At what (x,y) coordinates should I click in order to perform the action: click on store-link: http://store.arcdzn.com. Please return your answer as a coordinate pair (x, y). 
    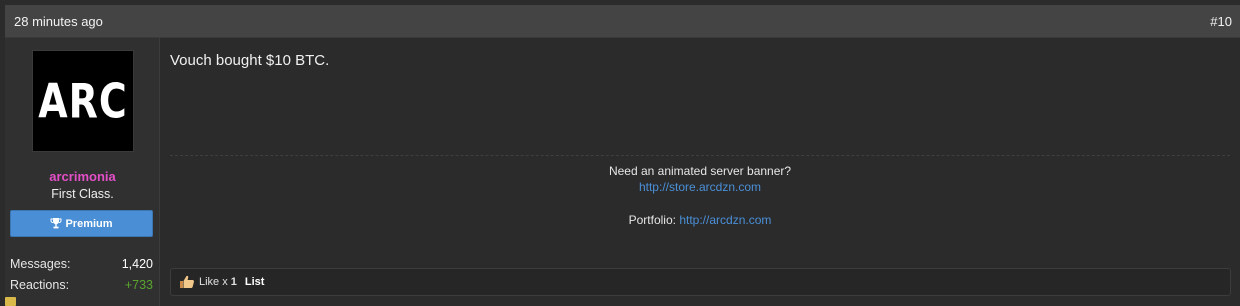
    Looking at the image, I should click on (700, 187).